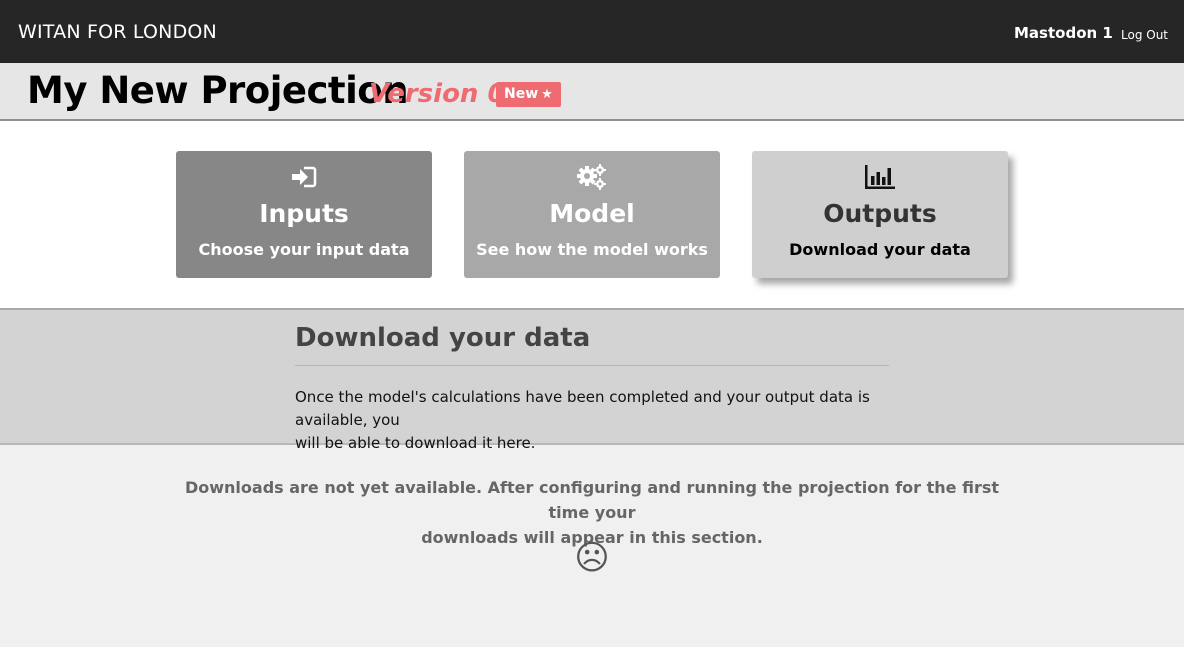 This screenshot has height=647, width=1184. I want to click on outputs-card: Outputs Download your data, so click(880, 214).